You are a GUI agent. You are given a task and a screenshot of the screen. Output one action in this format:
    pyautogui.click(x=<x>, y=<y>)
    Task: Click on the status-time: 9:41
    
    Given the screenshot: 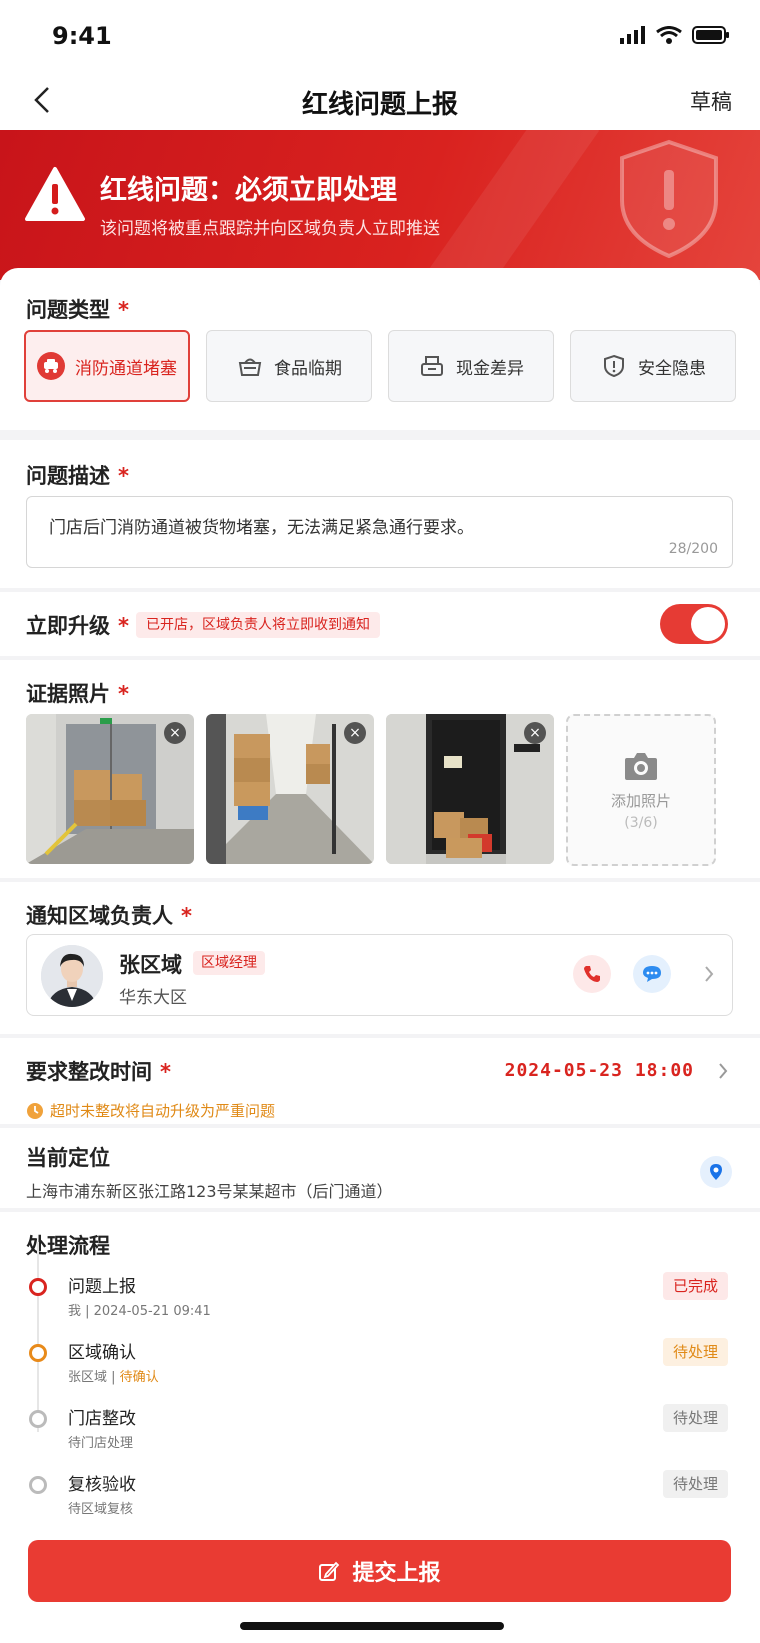 What is the action you would take?
    pyautogui.click(x=82, y=36)
    